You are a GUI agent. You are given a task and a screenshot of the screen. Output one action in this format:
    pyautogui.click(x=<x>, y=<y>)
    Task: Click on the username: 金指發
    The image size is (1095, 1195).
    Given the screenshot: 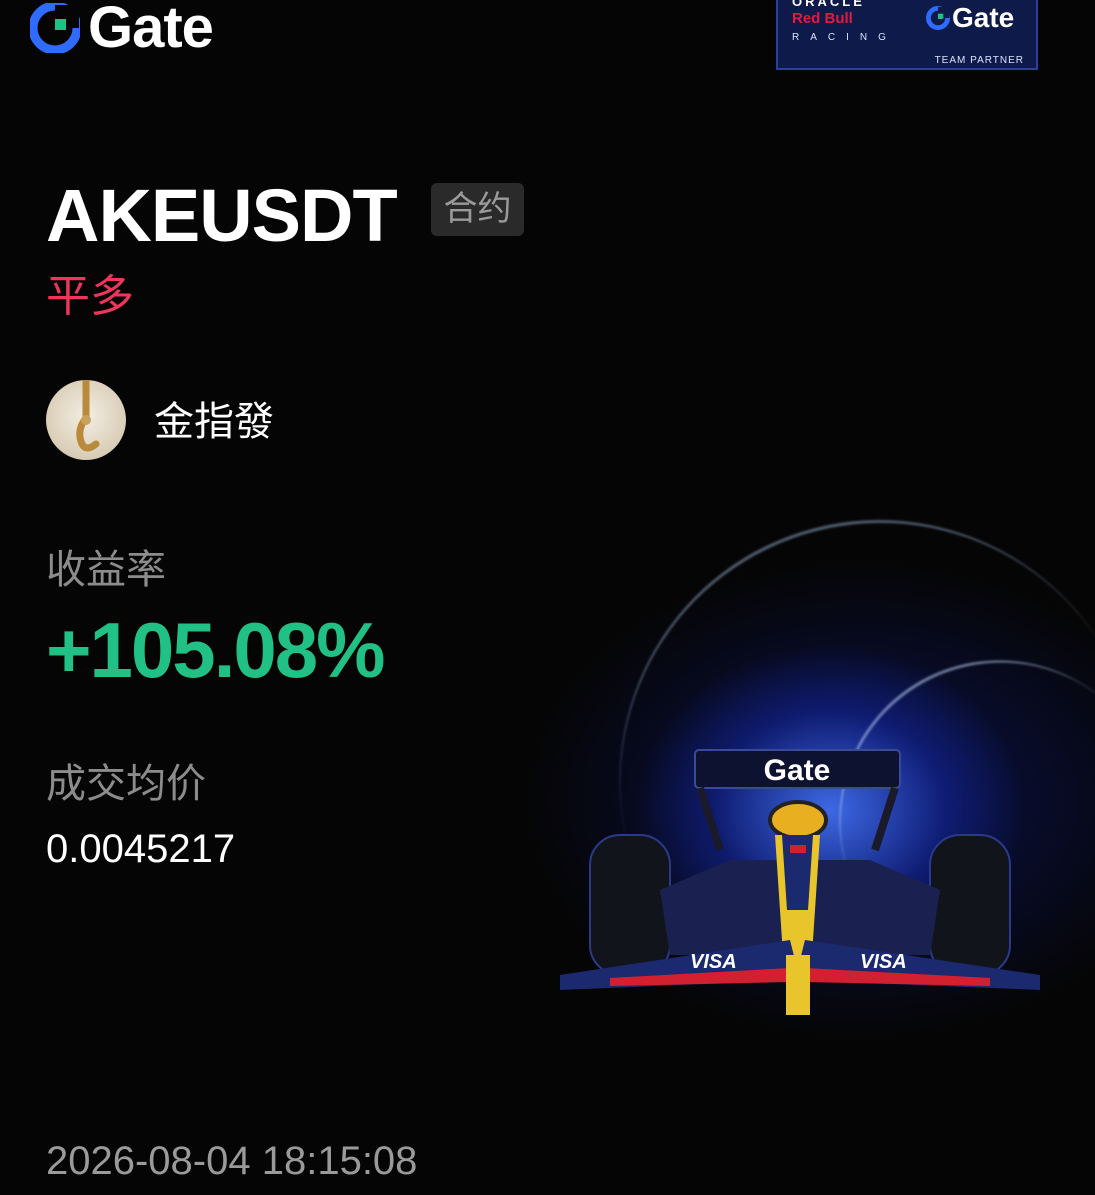 What is the action you would take?
    pyautogui.click(x=214, y=422)
    